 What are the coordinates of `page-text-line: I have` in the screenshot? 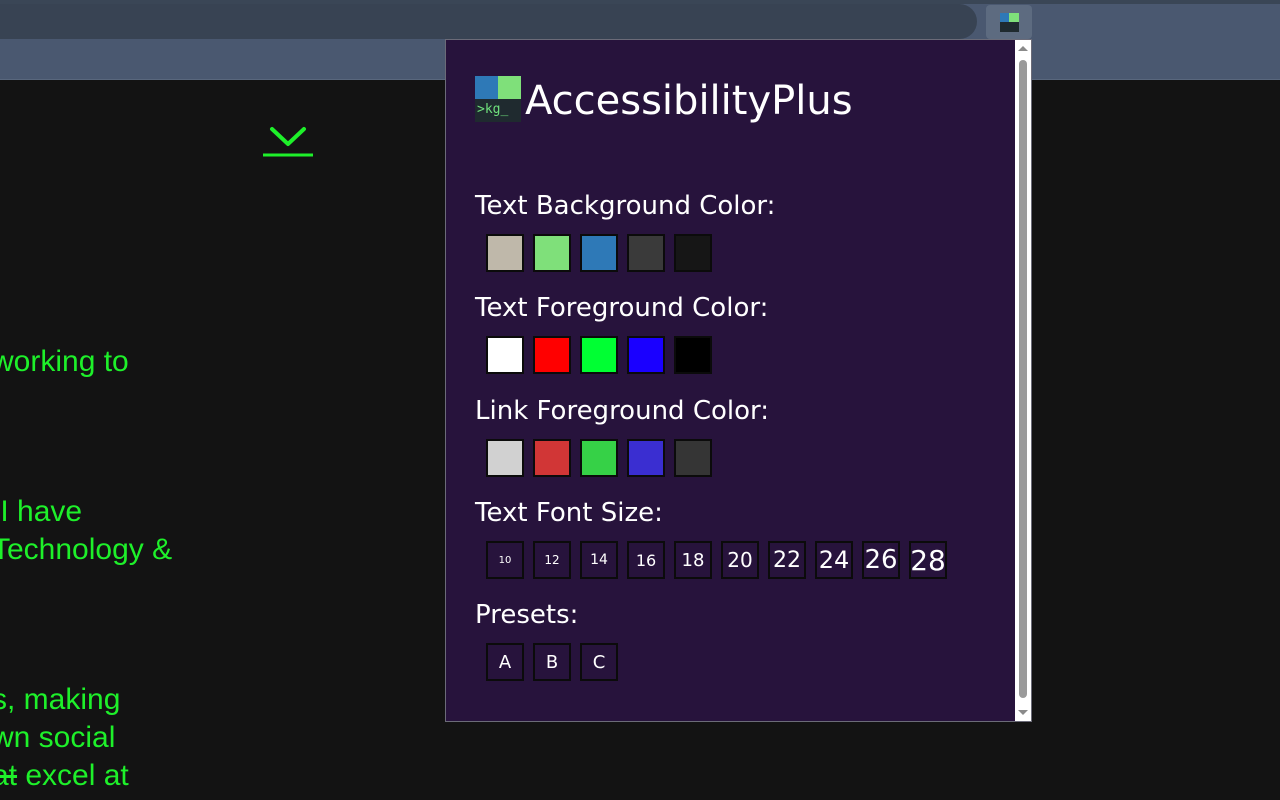 It's located at (41, 511).